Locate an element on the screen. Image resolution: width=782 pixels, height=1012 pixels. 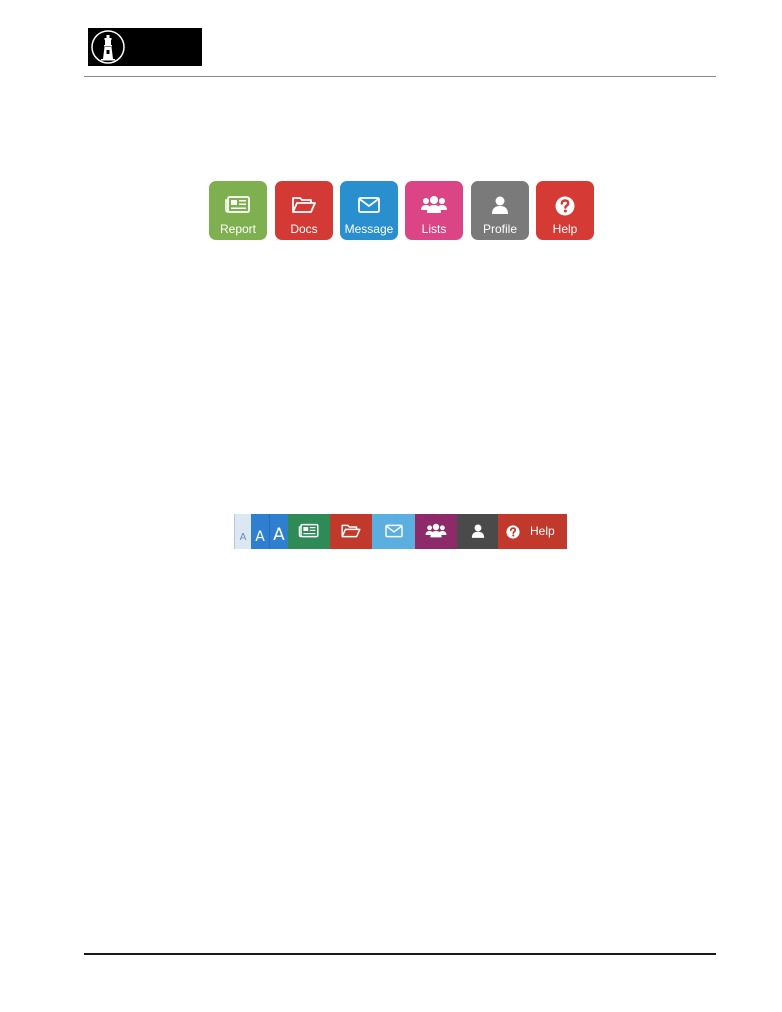
lists-tile-button: Lists is located at coordinates (434, 210).